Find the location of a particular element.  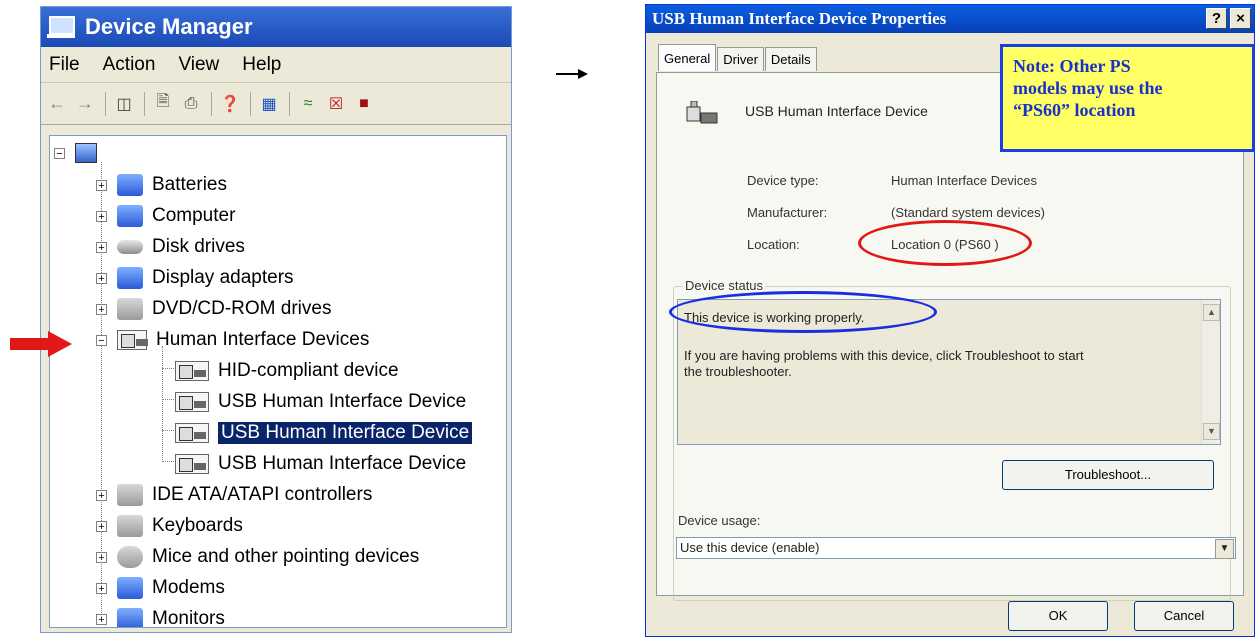

tree-item-disk-drives: + Disk drives is located at coordinates (170, 247).